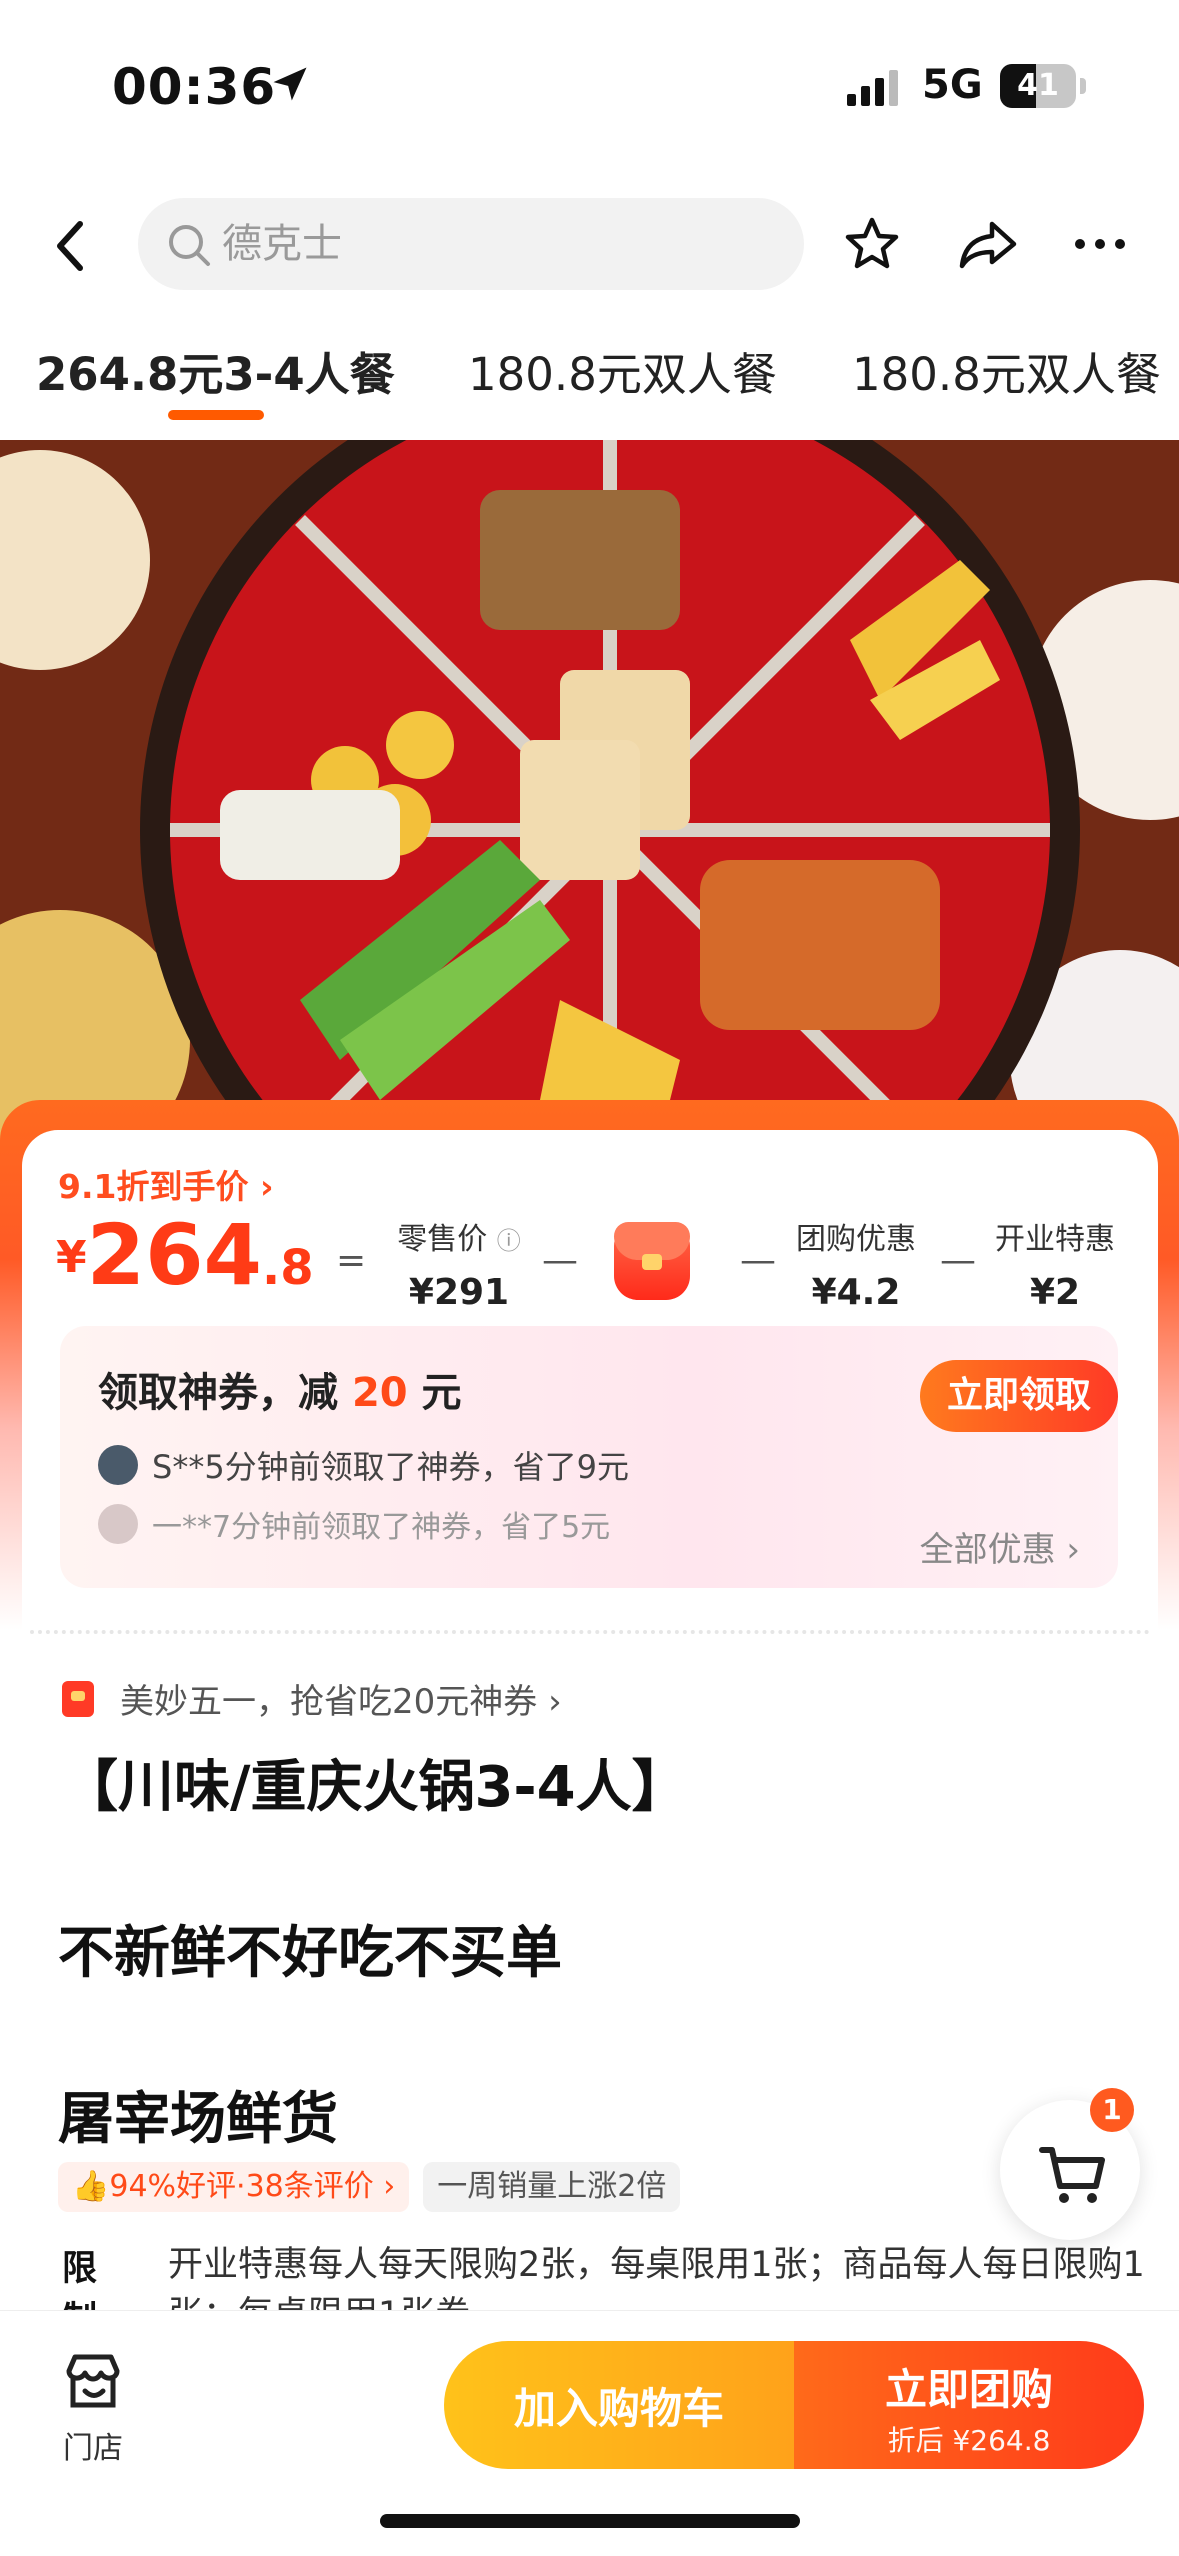 The height and width of the screenshot is (2556, 1179). I want to click on equals-sign: =, so click(351, 1260).